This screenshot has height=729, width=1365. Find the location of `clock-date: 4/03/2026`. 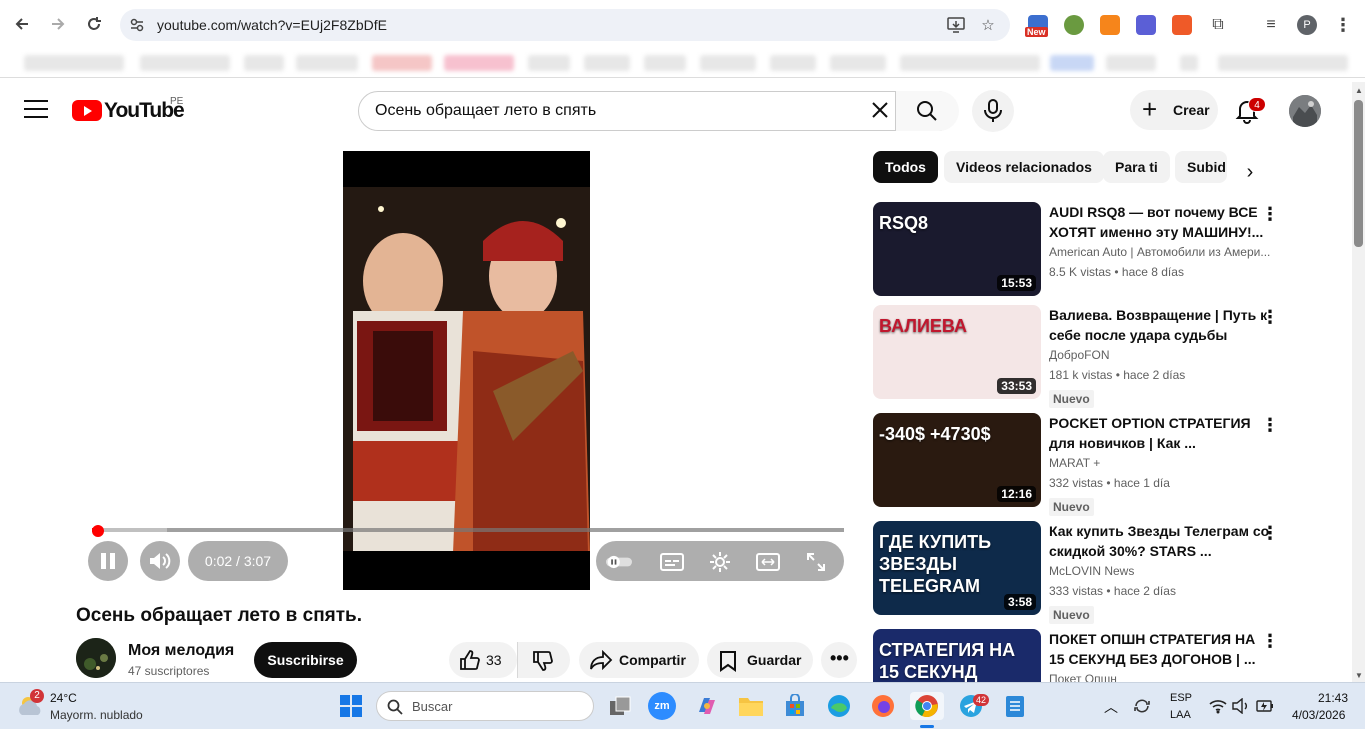

clock-date: 4/03/2026 is located at coordinates (1318, 715).